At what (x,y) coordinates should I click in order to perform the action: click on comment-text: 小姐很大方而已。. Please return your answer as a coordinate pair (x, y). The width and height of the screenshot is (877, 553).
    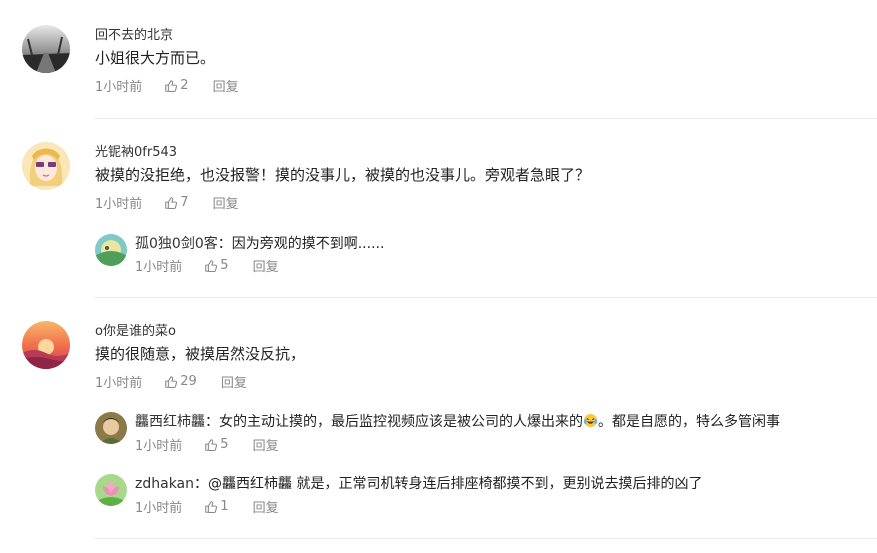
    Looking at the image, I should click on (155, 58).